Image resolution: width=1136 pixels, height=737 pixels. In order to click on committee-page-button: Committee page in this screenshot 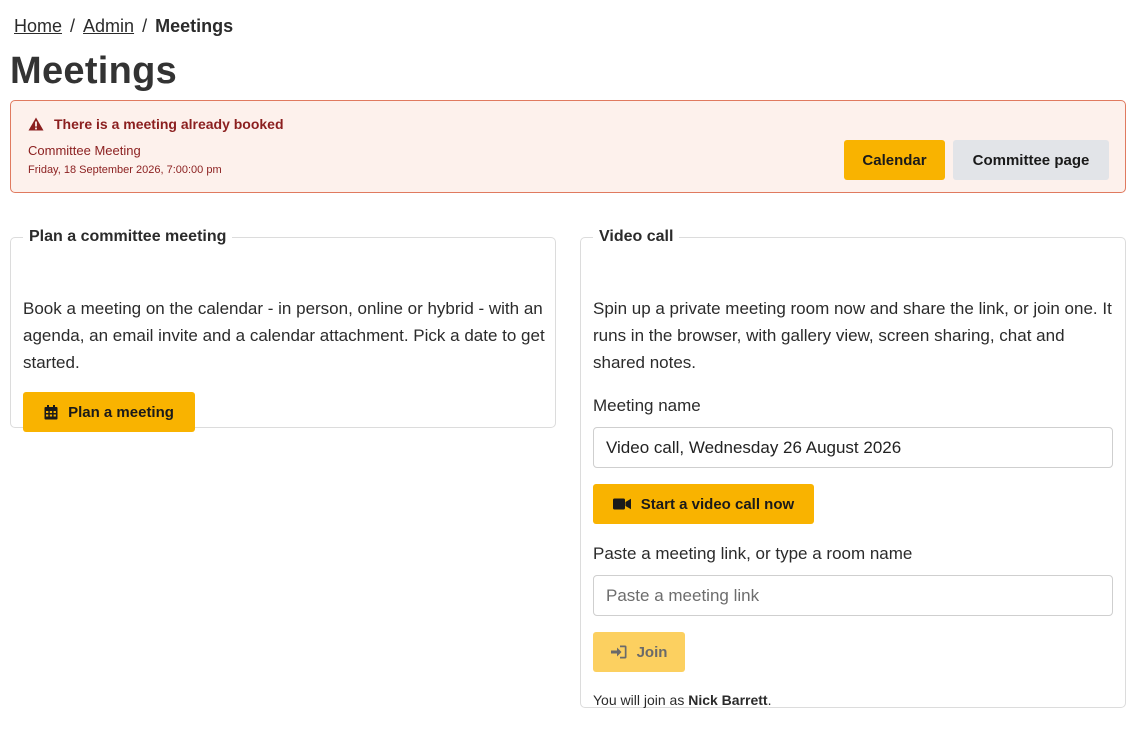, I will do `click(1031, 160)`.